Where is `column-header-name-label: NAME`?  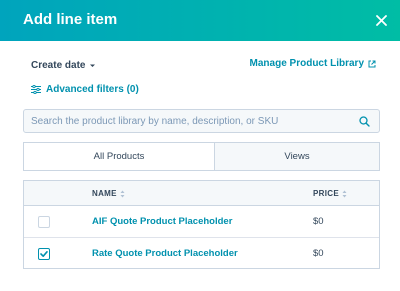 column-header-name-label: NAME is located at coordinates (104, 193).